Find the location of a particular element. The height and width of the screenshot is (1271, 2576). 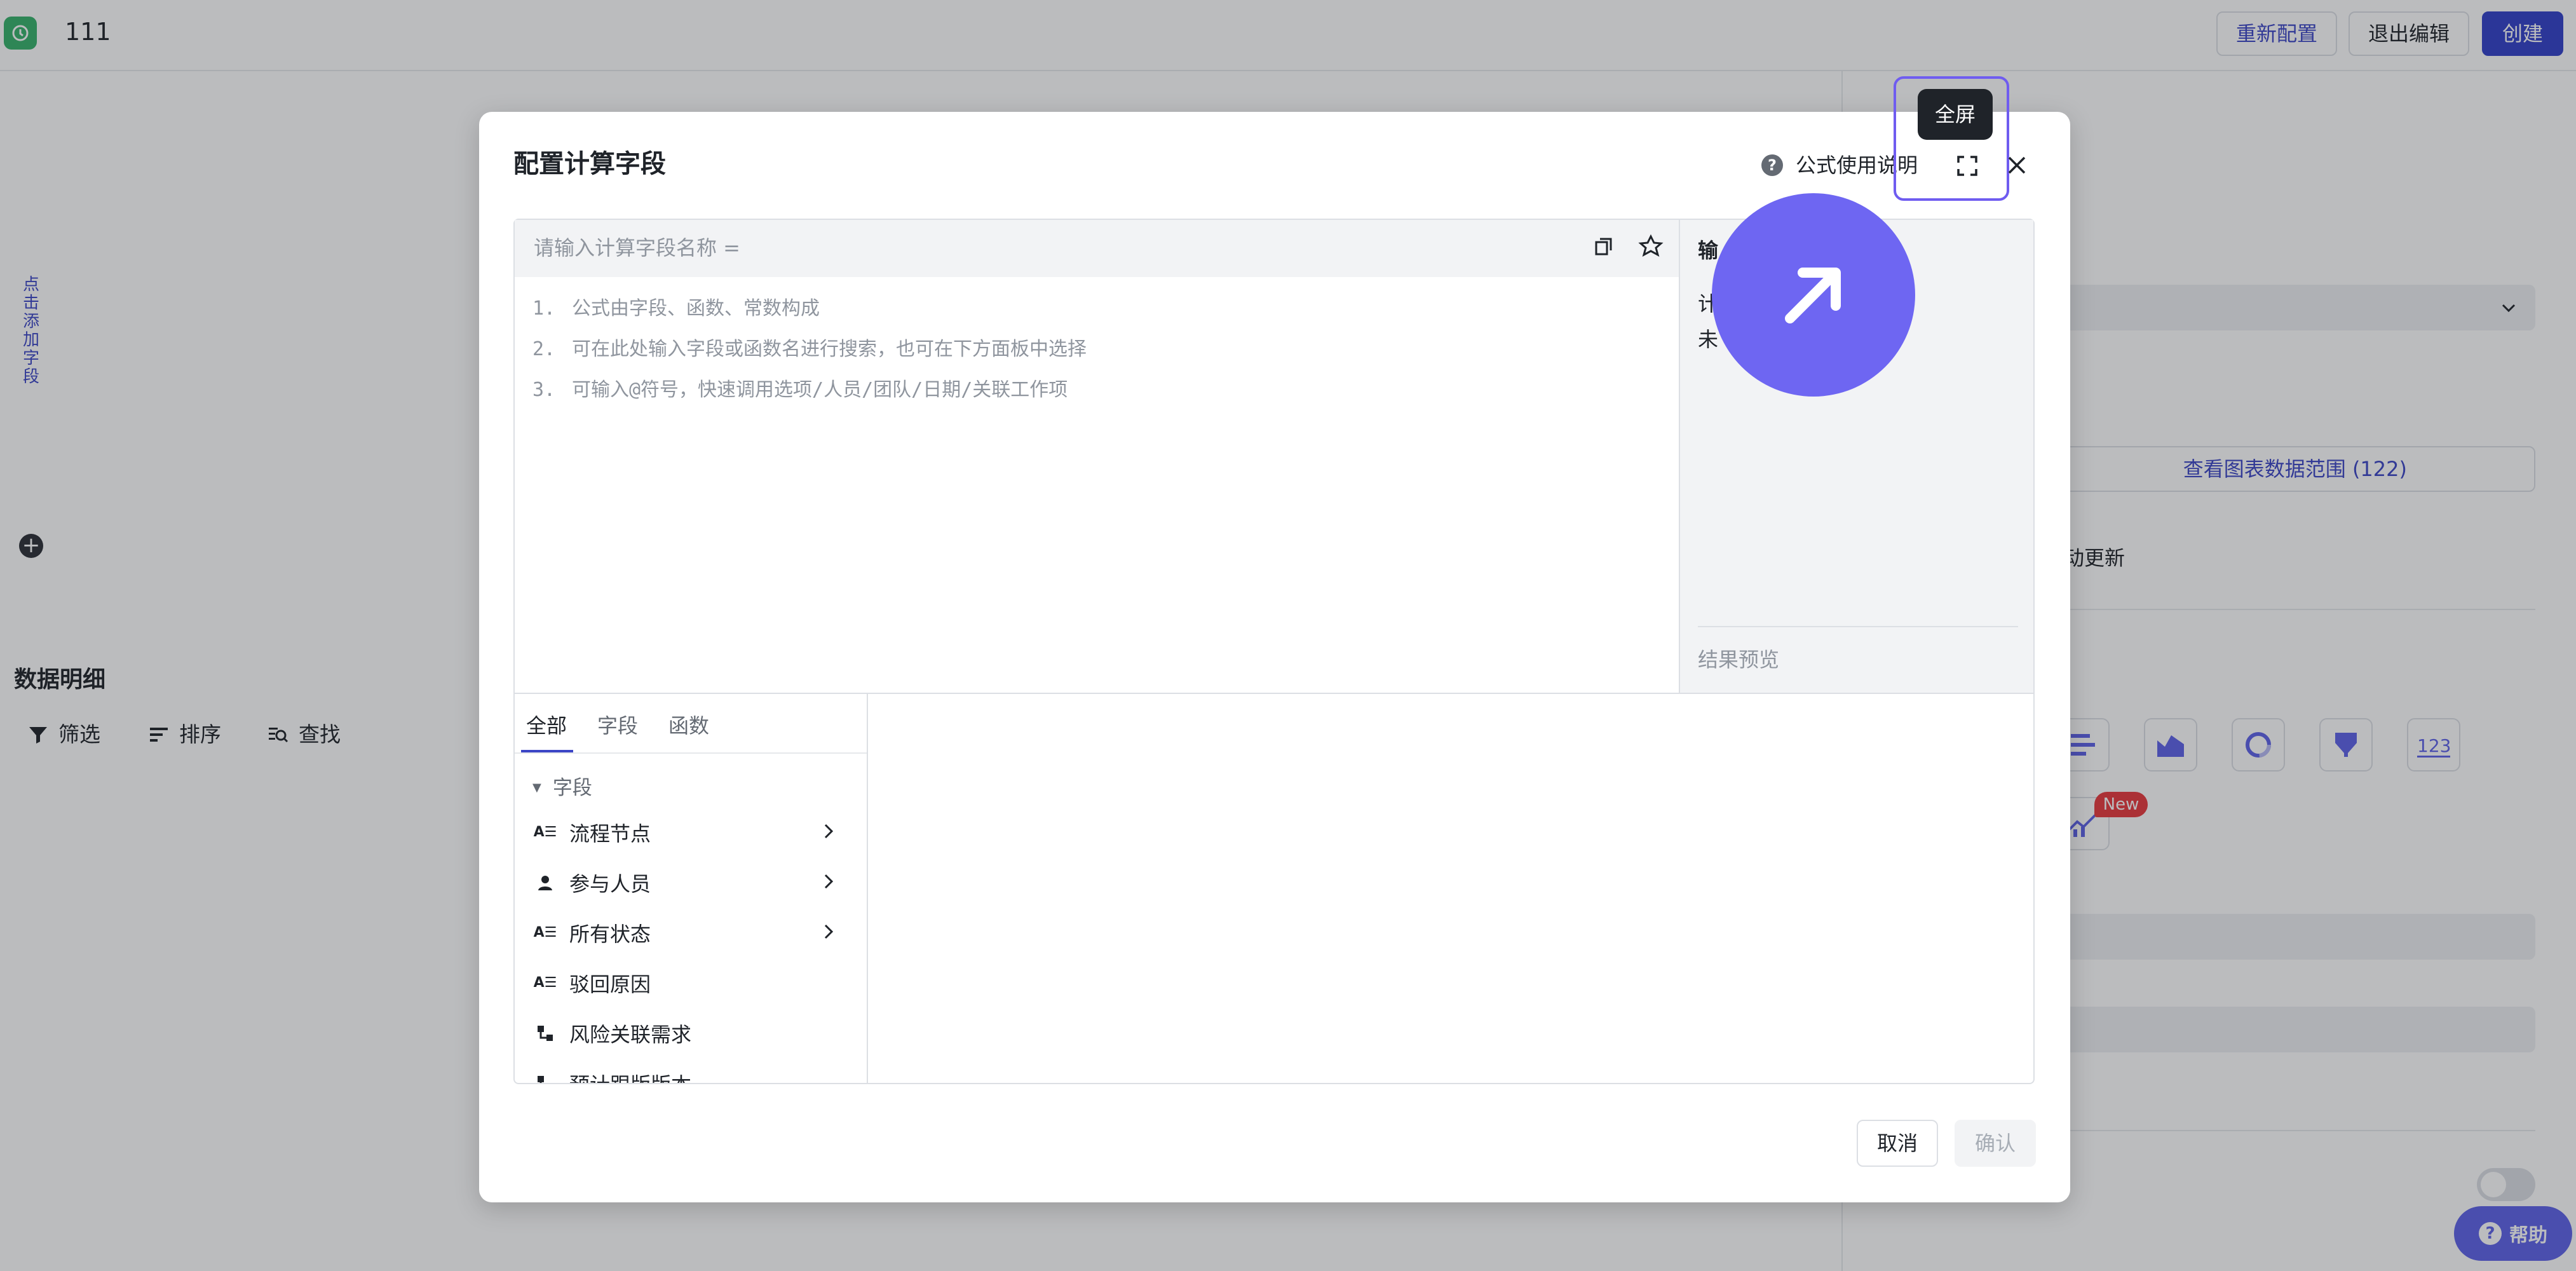

cursor-pointer-indicator is located at coordinates (1813, 295).